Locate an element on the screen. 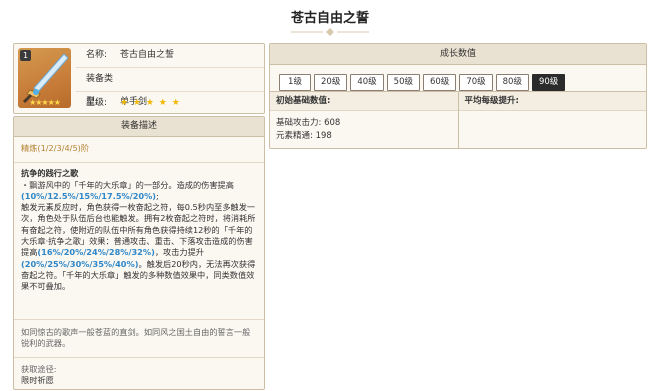 The height and width of the screenshot is (391, 660). level-button-70: 70级 is located at coordinates (476, 82).